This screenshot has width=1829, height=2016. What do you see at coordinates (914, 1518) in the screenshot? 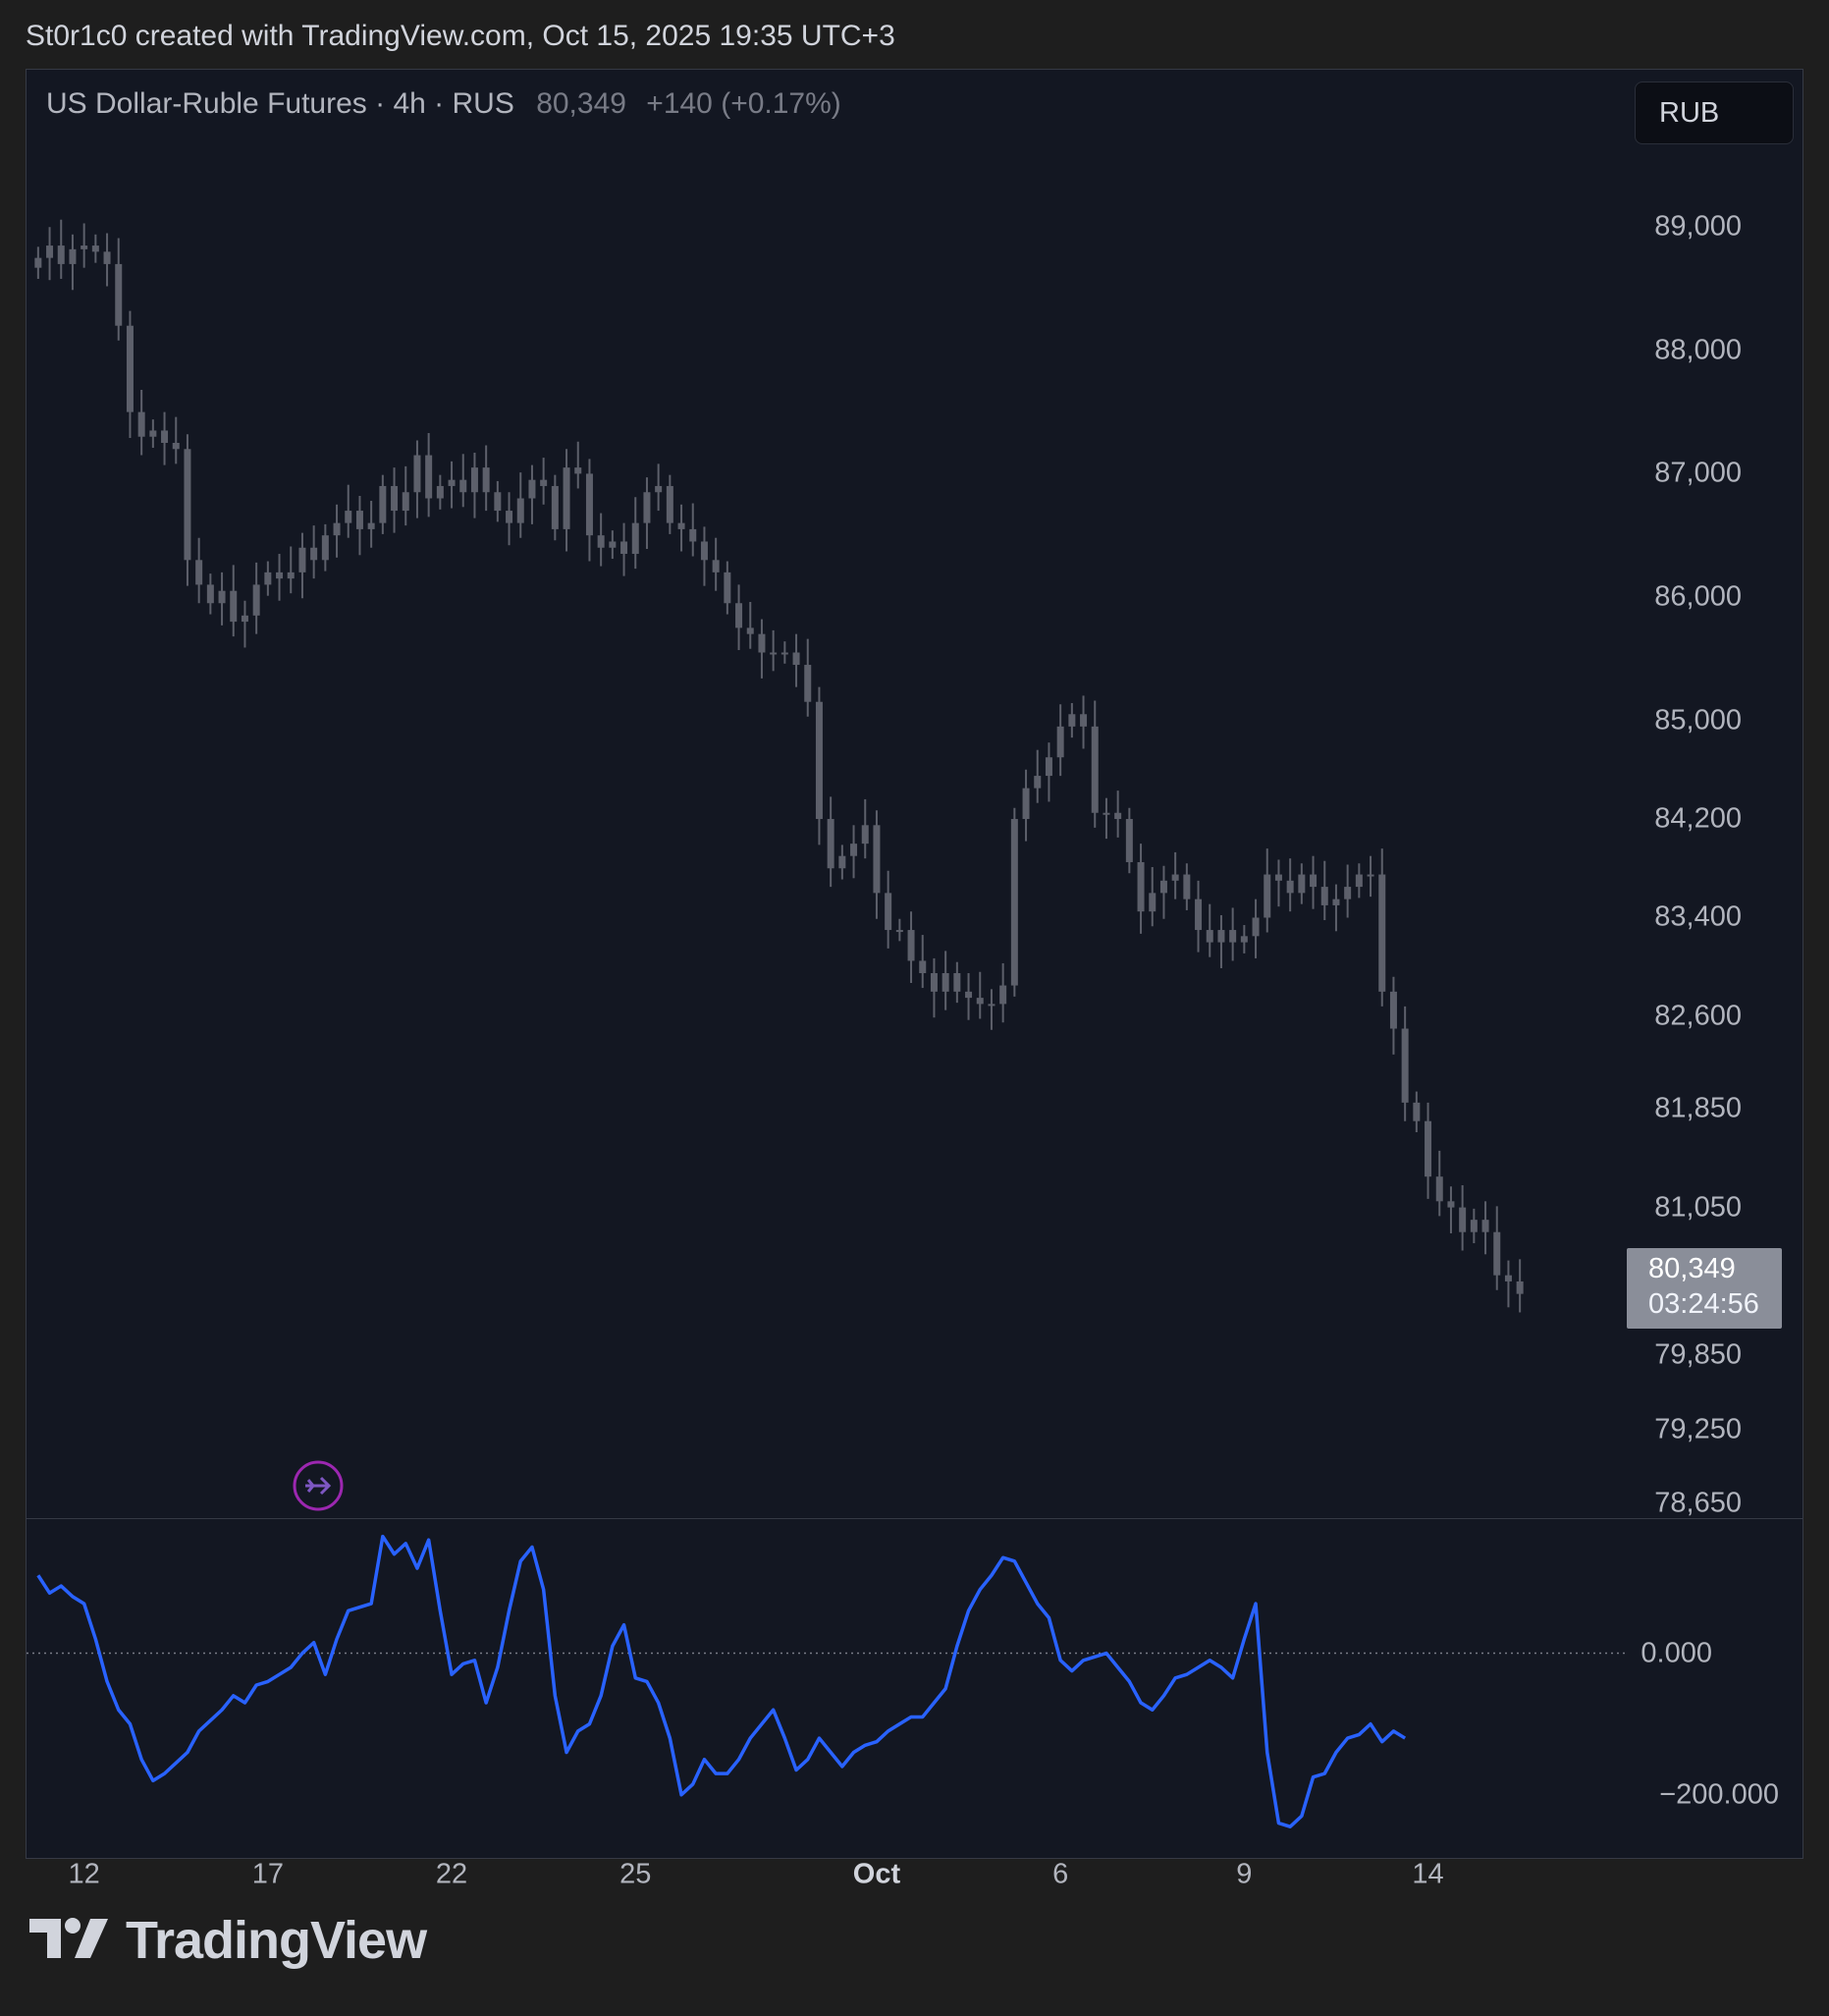
I see `pane-separator` at bounding box center [914, 1518].